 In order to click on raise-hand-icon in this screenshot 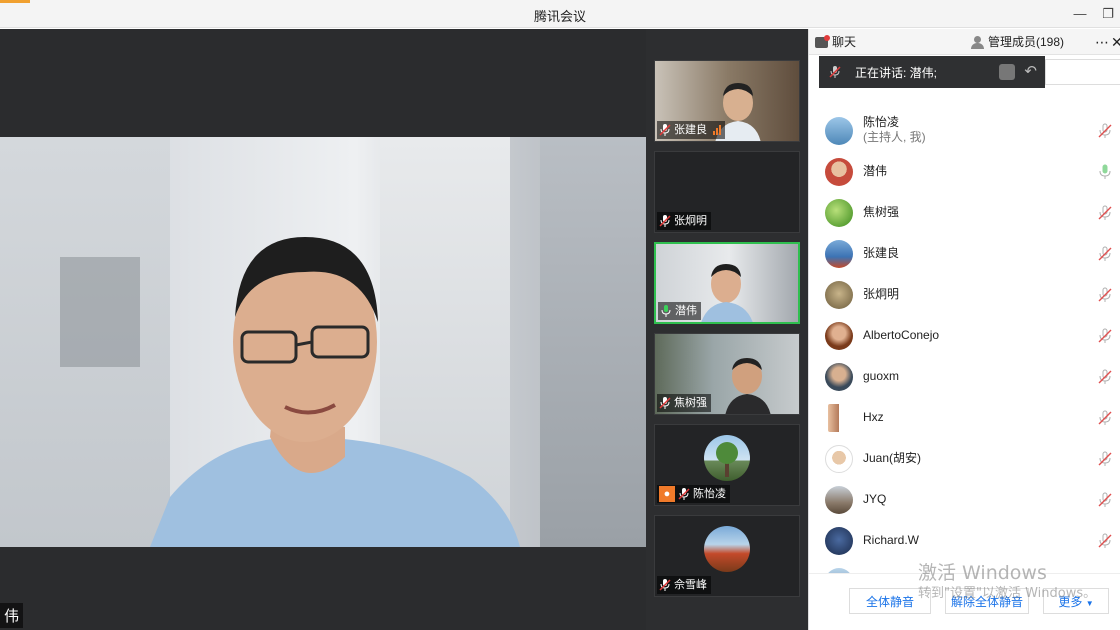, I will do `click(1007, 72)`.